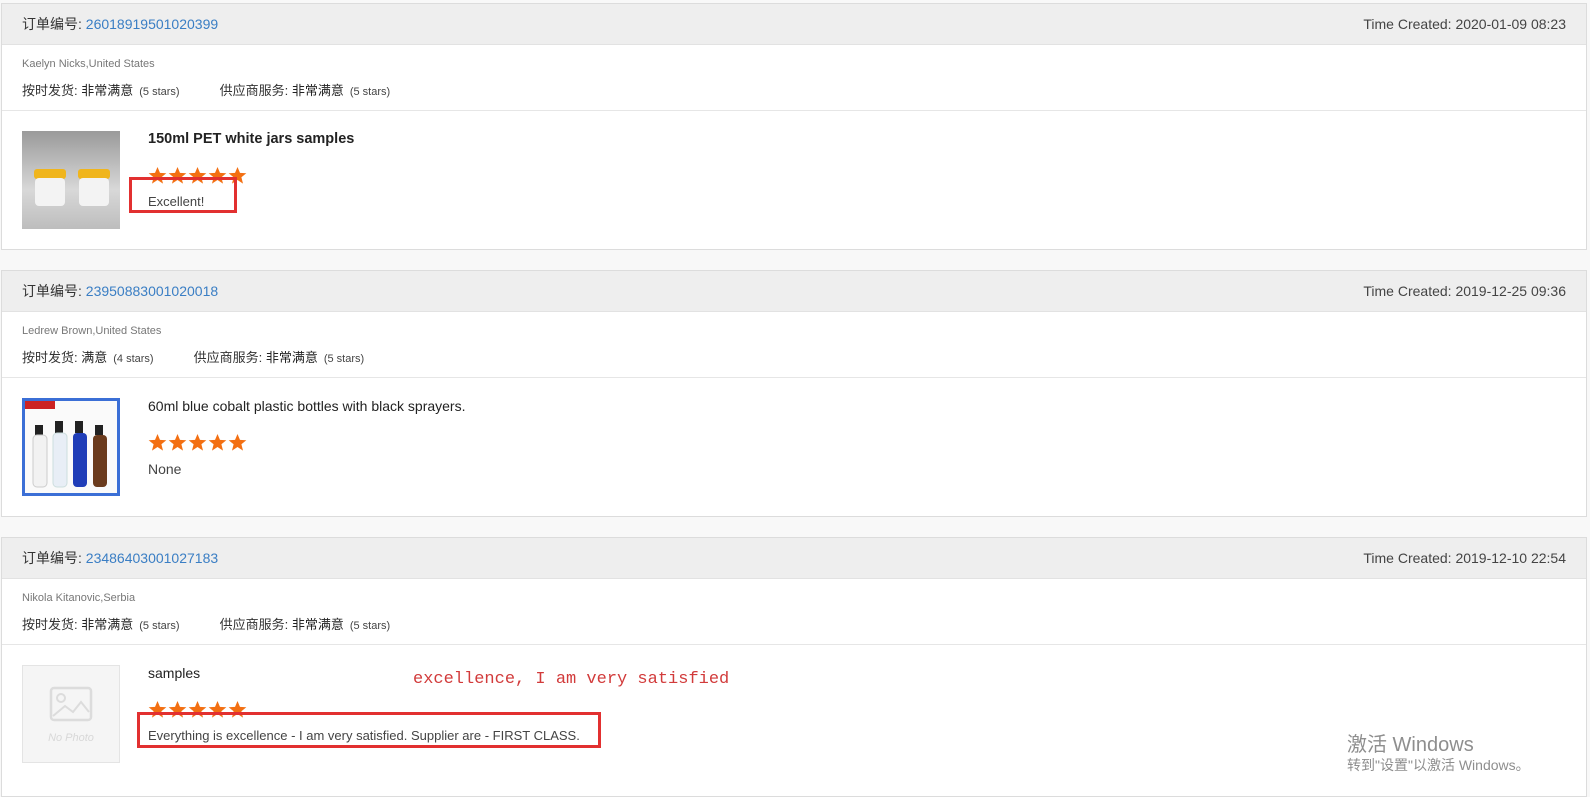 The image size is (1590, 797). Describe the element at coordinates (71, 704) in the screenshot. I see `no-photo-icon` at that location.